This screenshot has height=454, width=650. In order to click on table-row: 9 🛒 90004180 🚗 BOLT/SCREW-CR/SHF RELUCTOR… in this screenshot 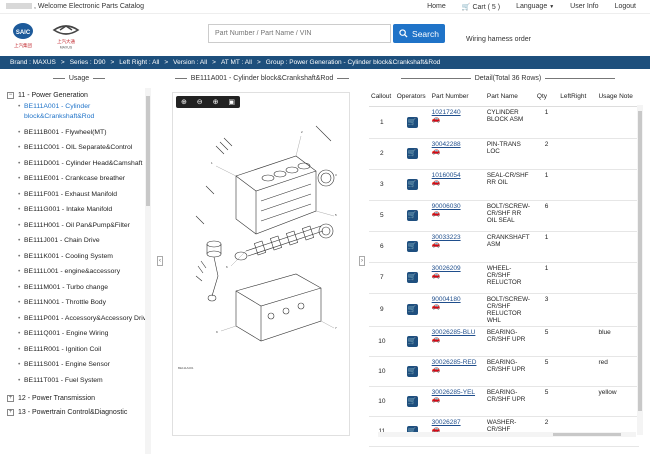, I will do `click(504, 310)`.